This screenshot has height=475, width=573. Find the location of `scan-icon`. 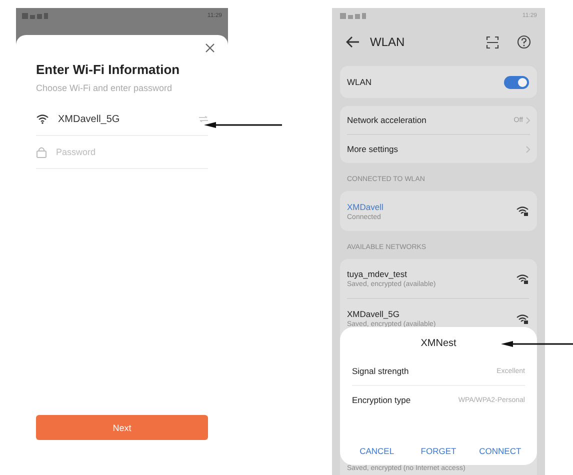

scan-icon is located at coordinates (492, 42).